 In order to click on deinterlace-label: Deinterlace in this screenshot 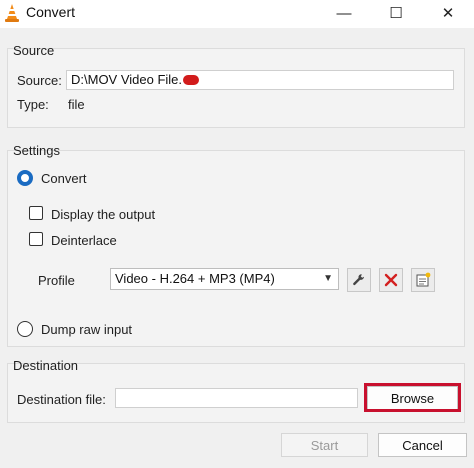, I will do `click(84, 240)`.